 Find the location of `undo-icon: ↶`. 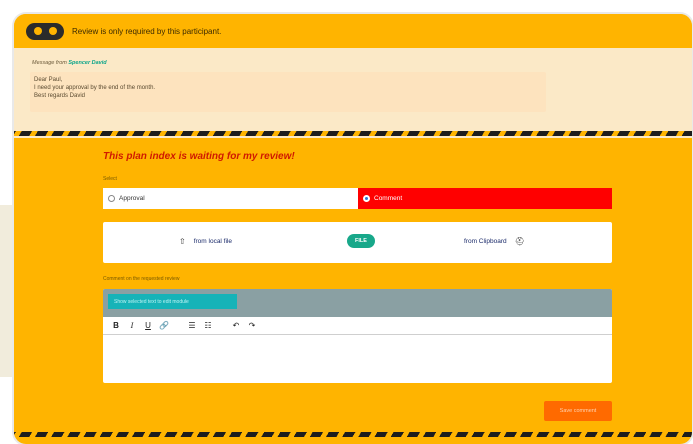

undo-icon: ↶ is located at coordinates (236, 325).